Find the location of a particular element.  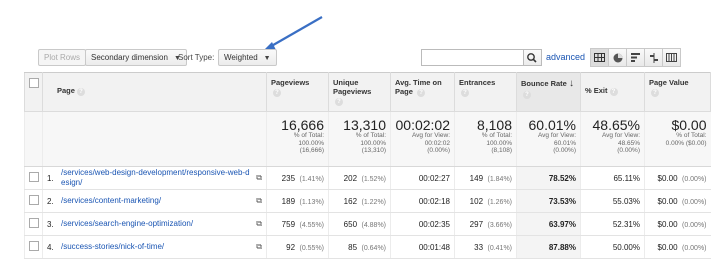

header-page-value: Page Value? is located at coordinates (677, 92).